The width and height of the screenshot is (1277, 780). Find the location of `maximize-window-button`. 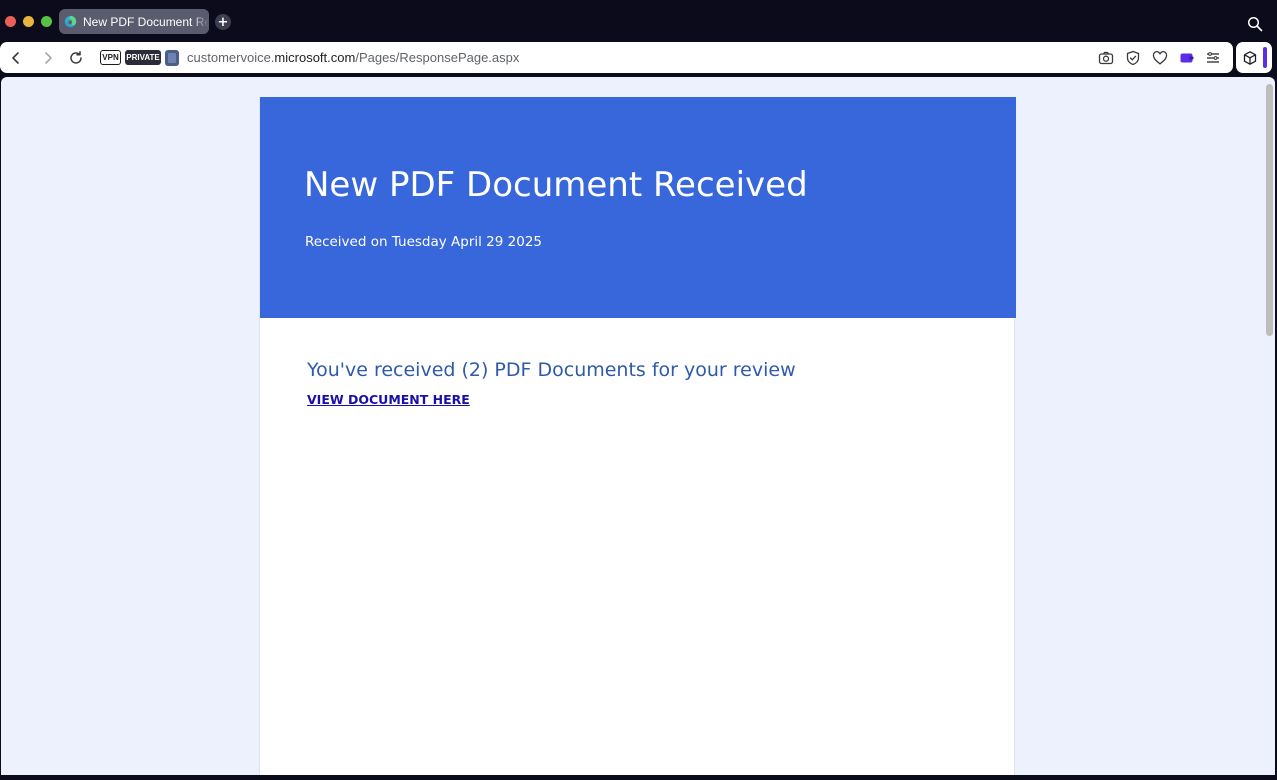

maximize-window-button is located at coordinates (46, 21).